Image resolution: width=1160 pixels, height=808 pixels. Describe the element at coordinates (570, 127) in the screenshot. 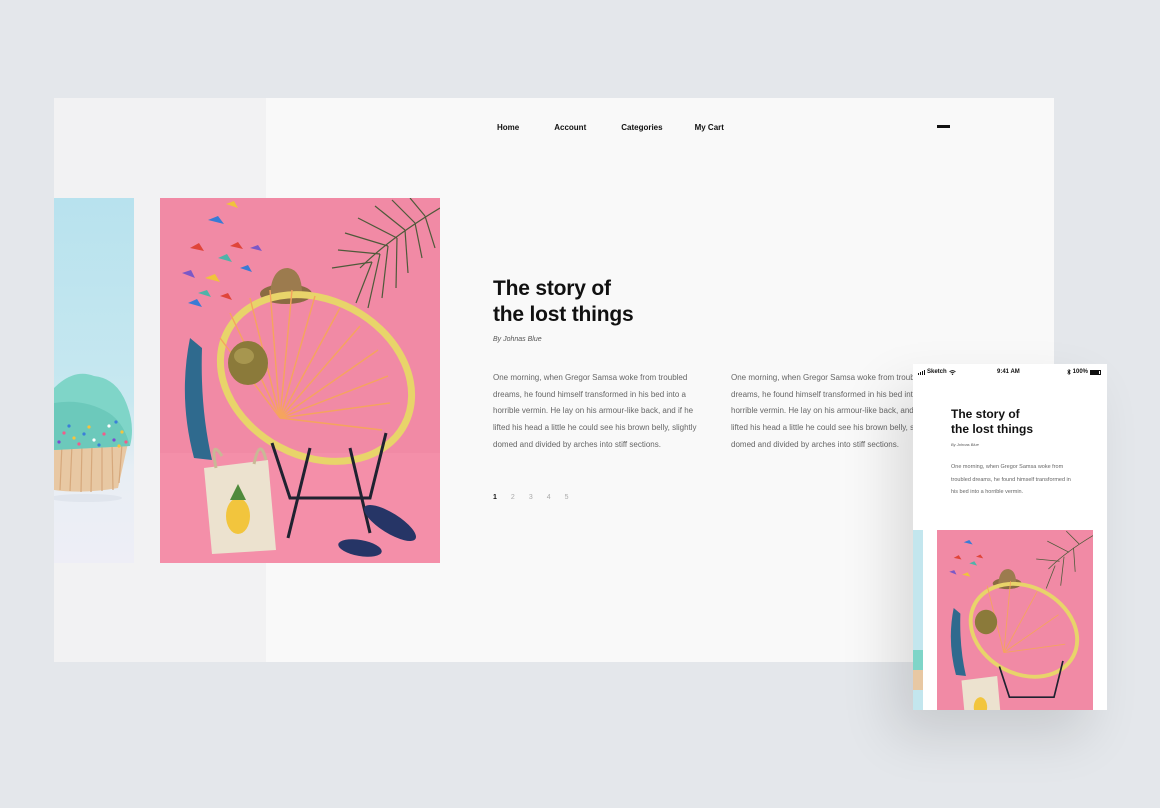

I see `nav-account: Account` at that location.